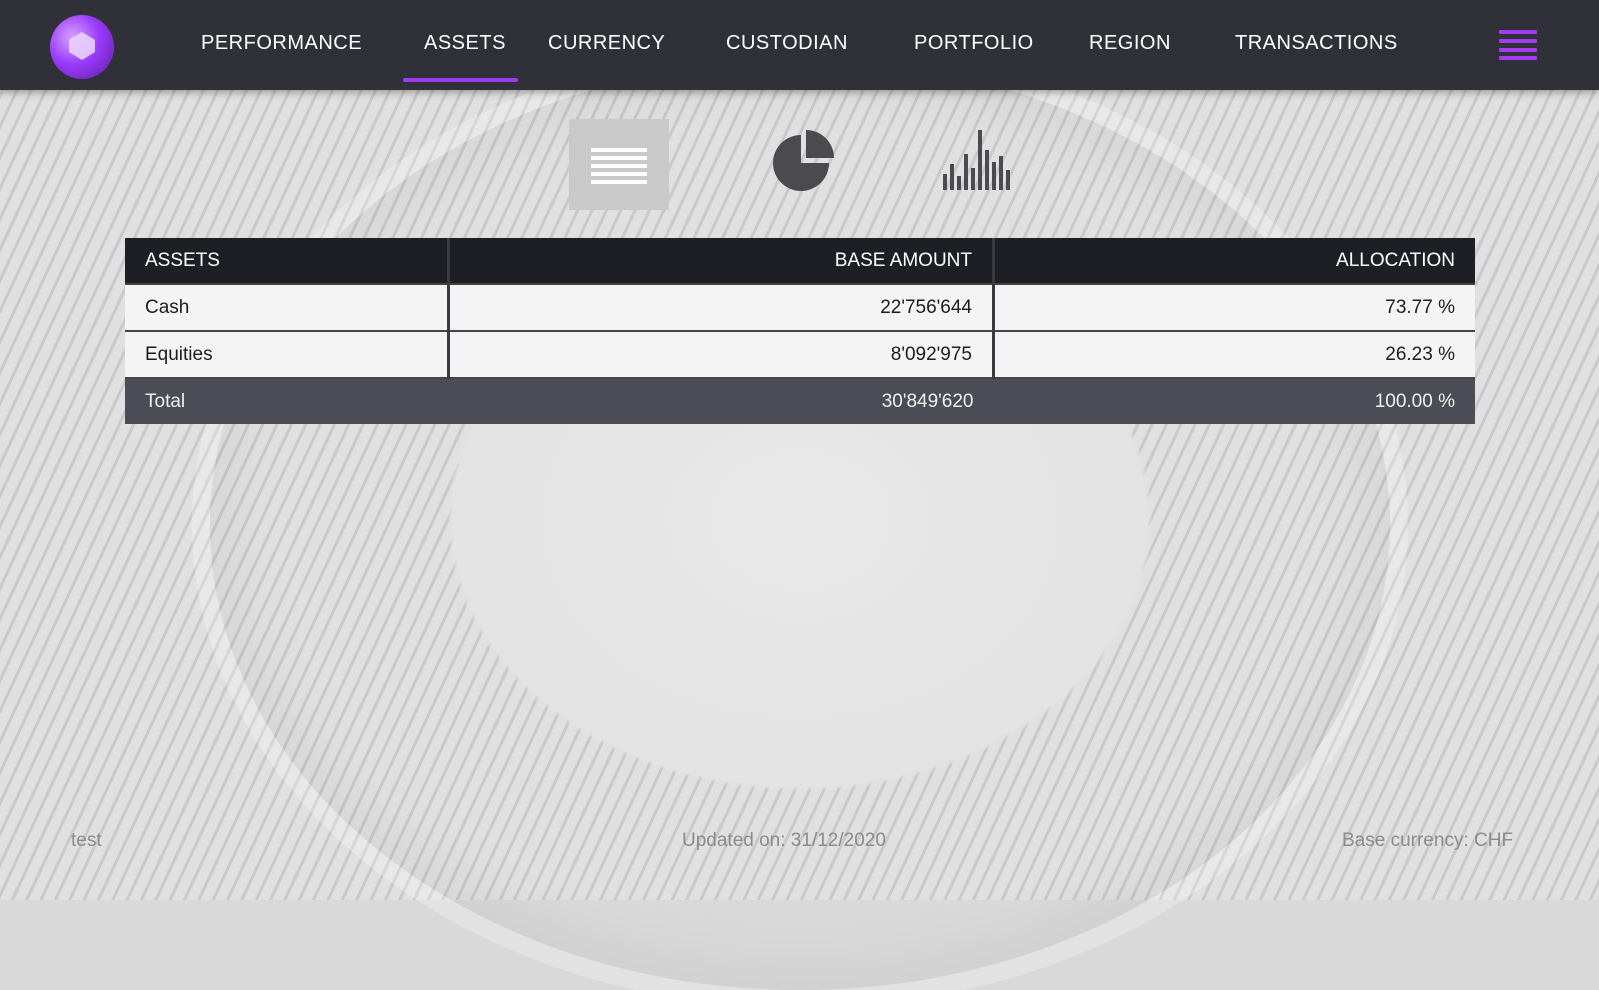 This screenshot has height=990, width=1599. Describe the element at coordinates (721, 400) in the screenshot. I see `total-amount: 30'849'620` at that location.